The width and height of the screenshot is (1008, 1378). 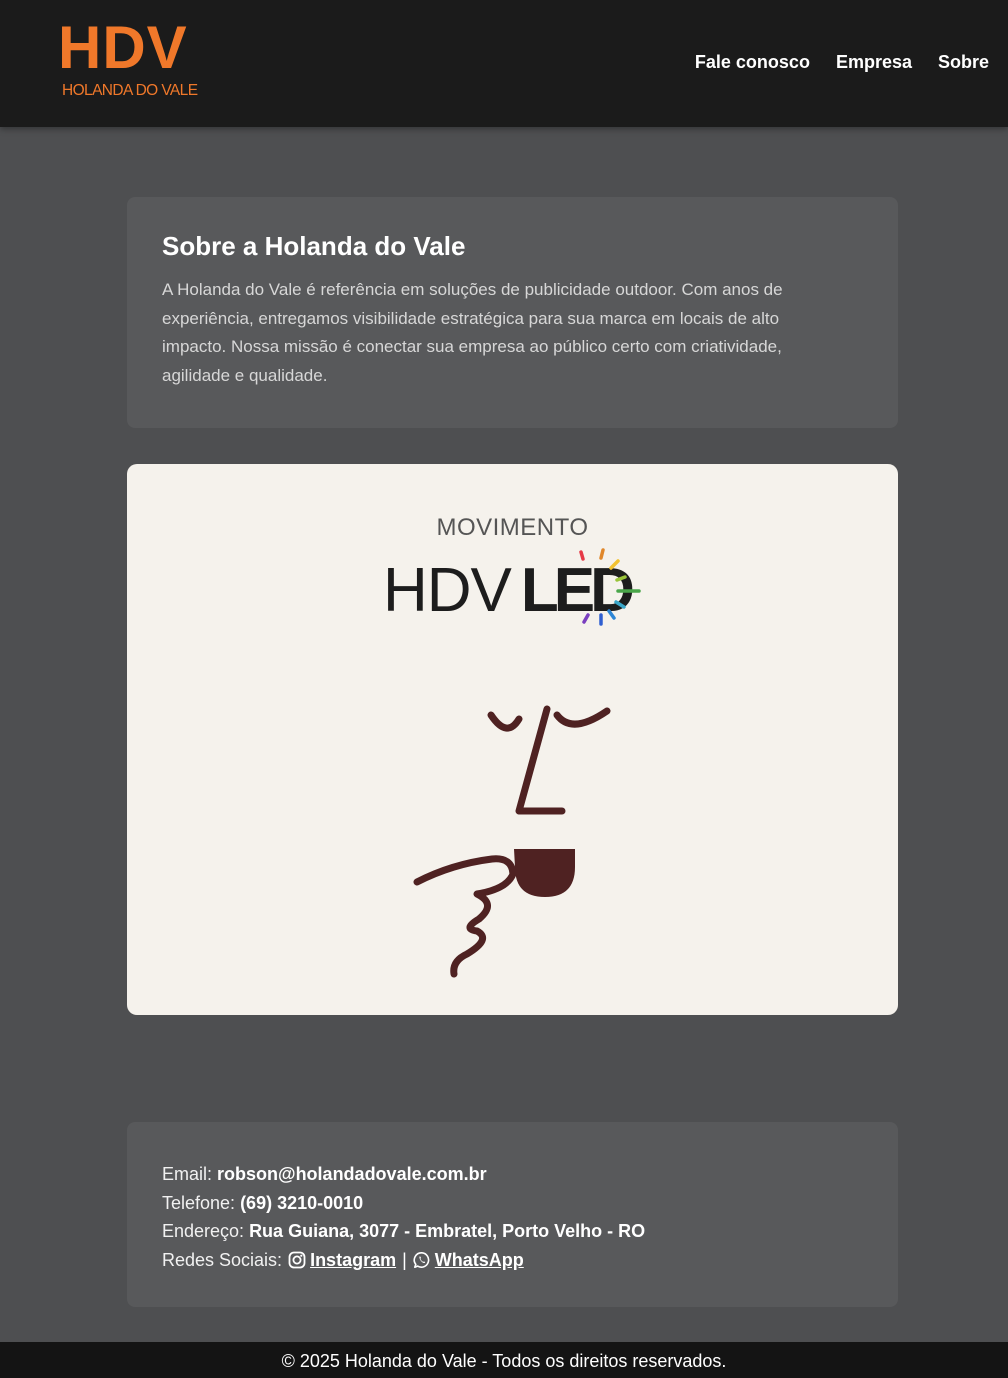 I want to click on instagram-link: Instagram, so click(x=342, y=1260).